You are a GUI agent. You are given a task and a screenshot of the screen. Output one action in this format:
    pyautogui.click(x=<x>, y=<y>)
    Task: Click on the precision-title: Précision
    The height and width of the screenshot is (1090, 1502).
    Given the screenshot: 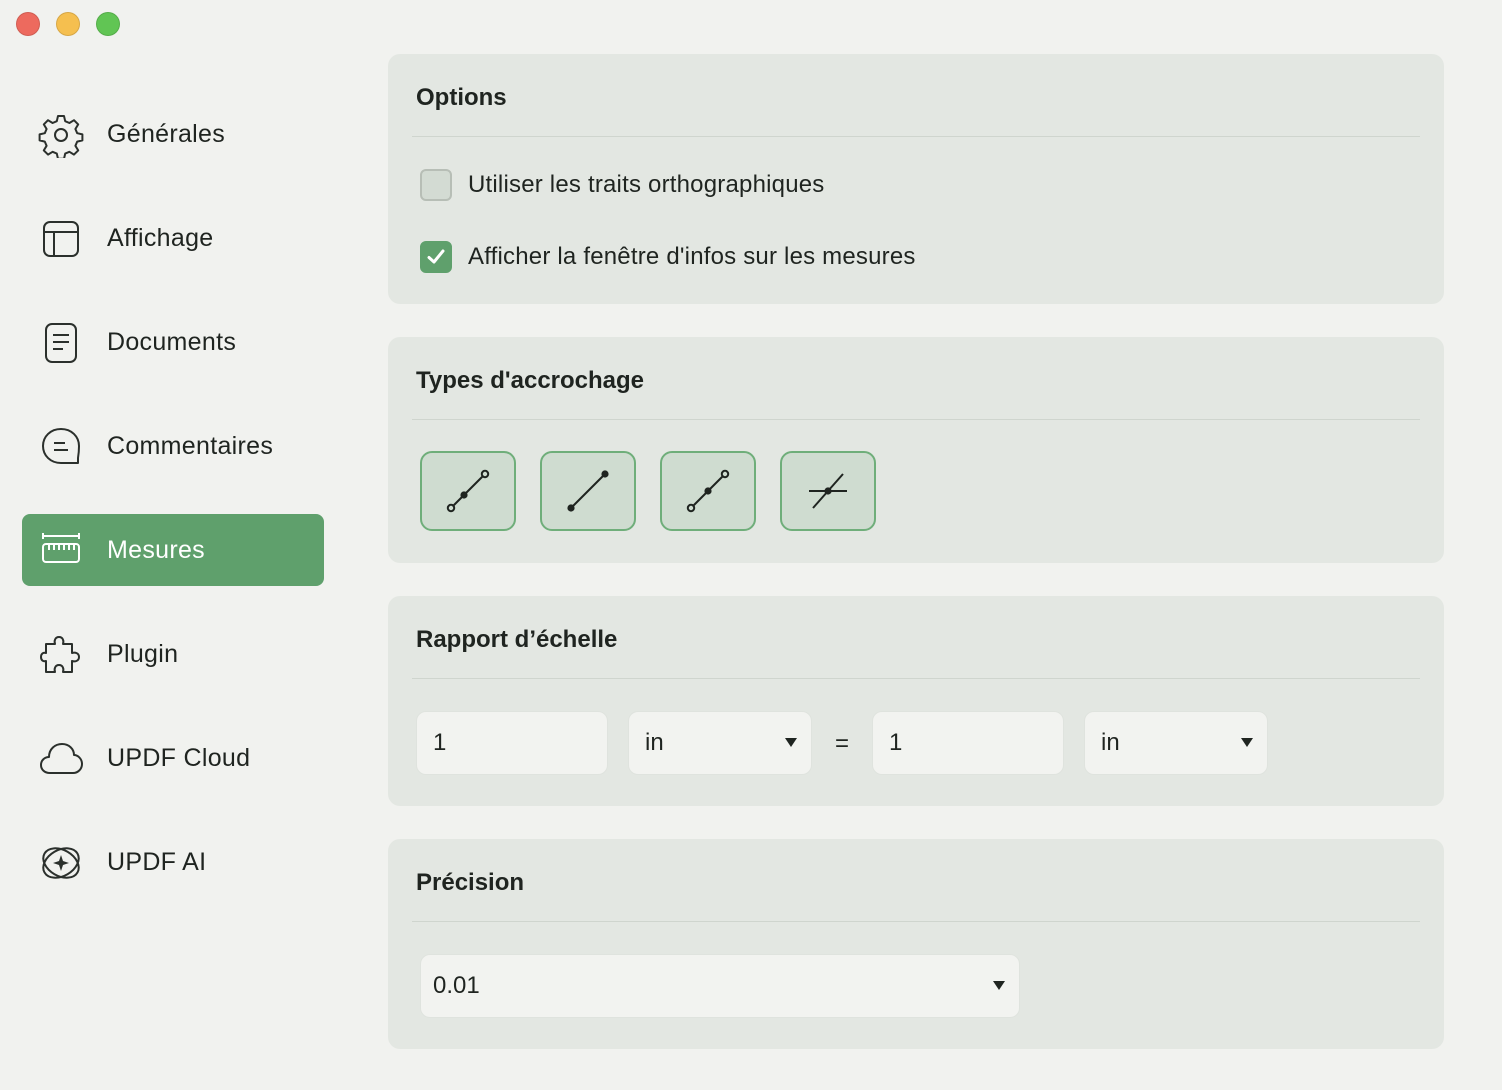 What is the action you would take?
    pyautogui.click(x=470, y=882)
    